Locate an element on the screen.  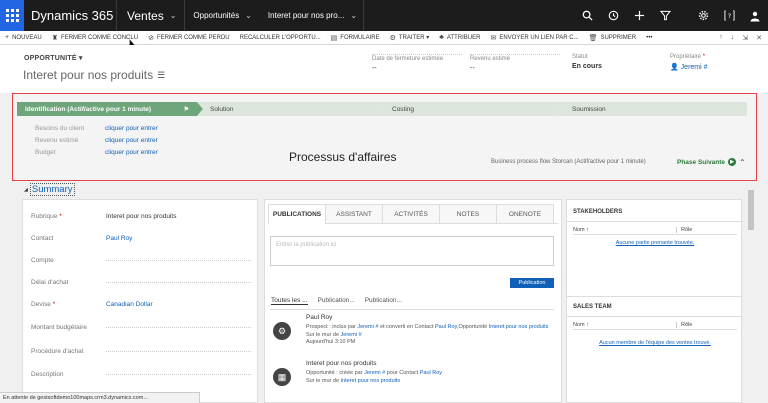
cmd-delete-button: 🗑 SUPPRIMER is located at coordinates (613, 38).